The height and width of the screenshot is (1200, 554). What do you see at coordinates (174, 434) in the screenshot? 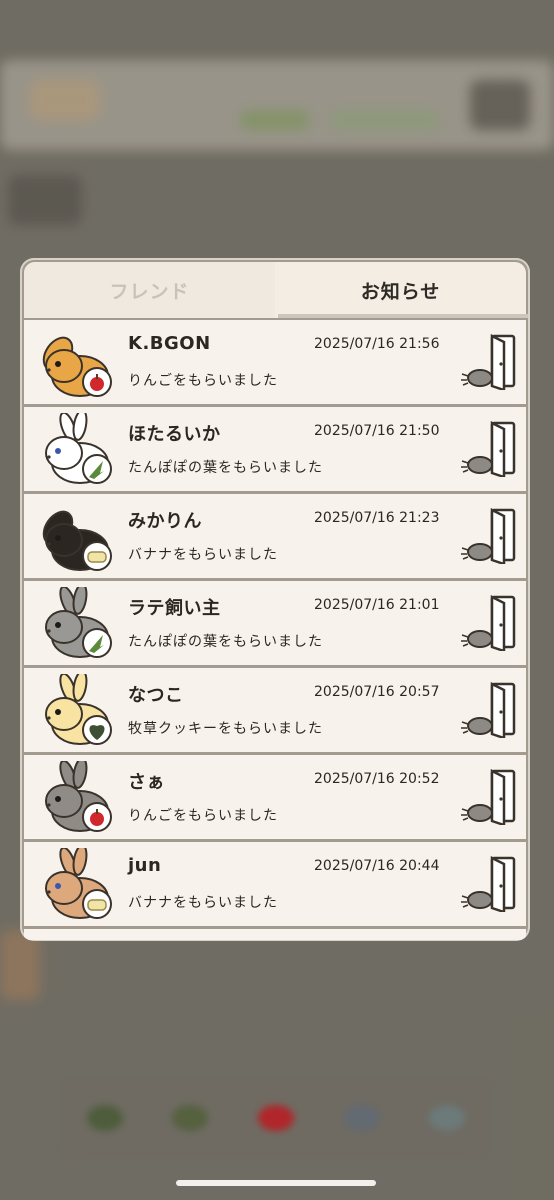
I see `sender-name: ほたるいか` at bounding box center [174, 434].